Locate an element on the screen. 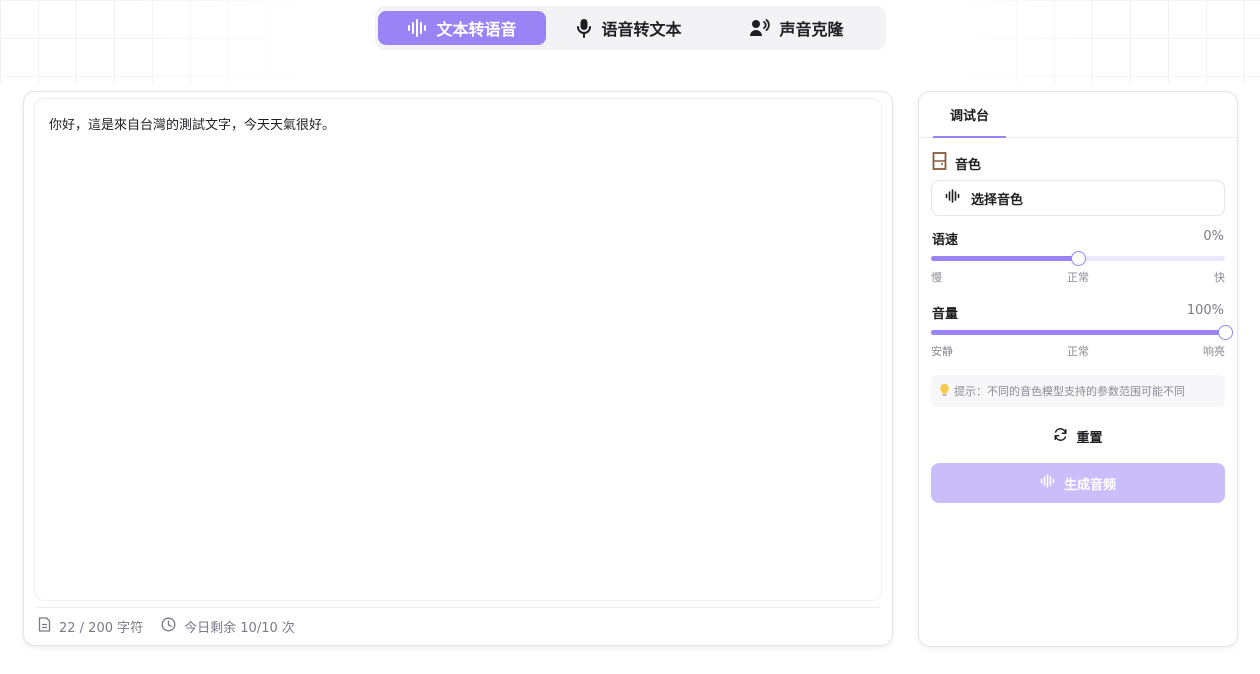 This screenshot has height=674, width=1260. reset-button: 重置 is located at coordinates (1078, 436).